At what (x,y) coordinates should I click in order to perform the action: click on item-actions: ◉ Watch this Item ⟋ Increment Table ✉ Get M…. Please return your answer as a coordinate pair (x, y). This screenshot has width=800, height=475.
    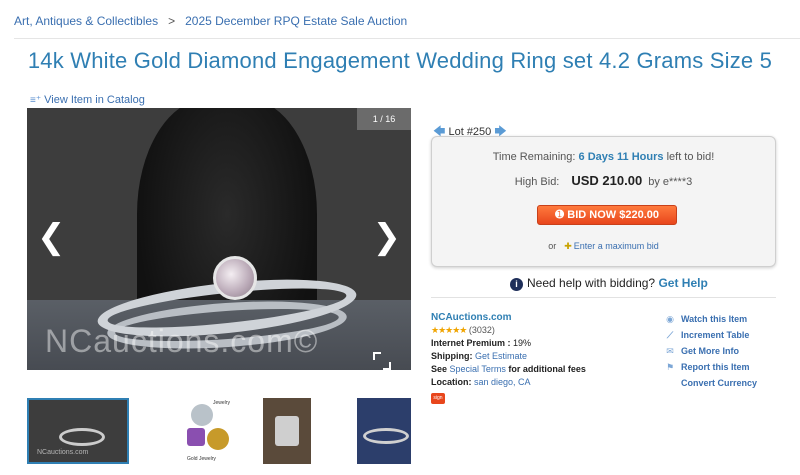
    Looking at the image, I should click on (710, 351).